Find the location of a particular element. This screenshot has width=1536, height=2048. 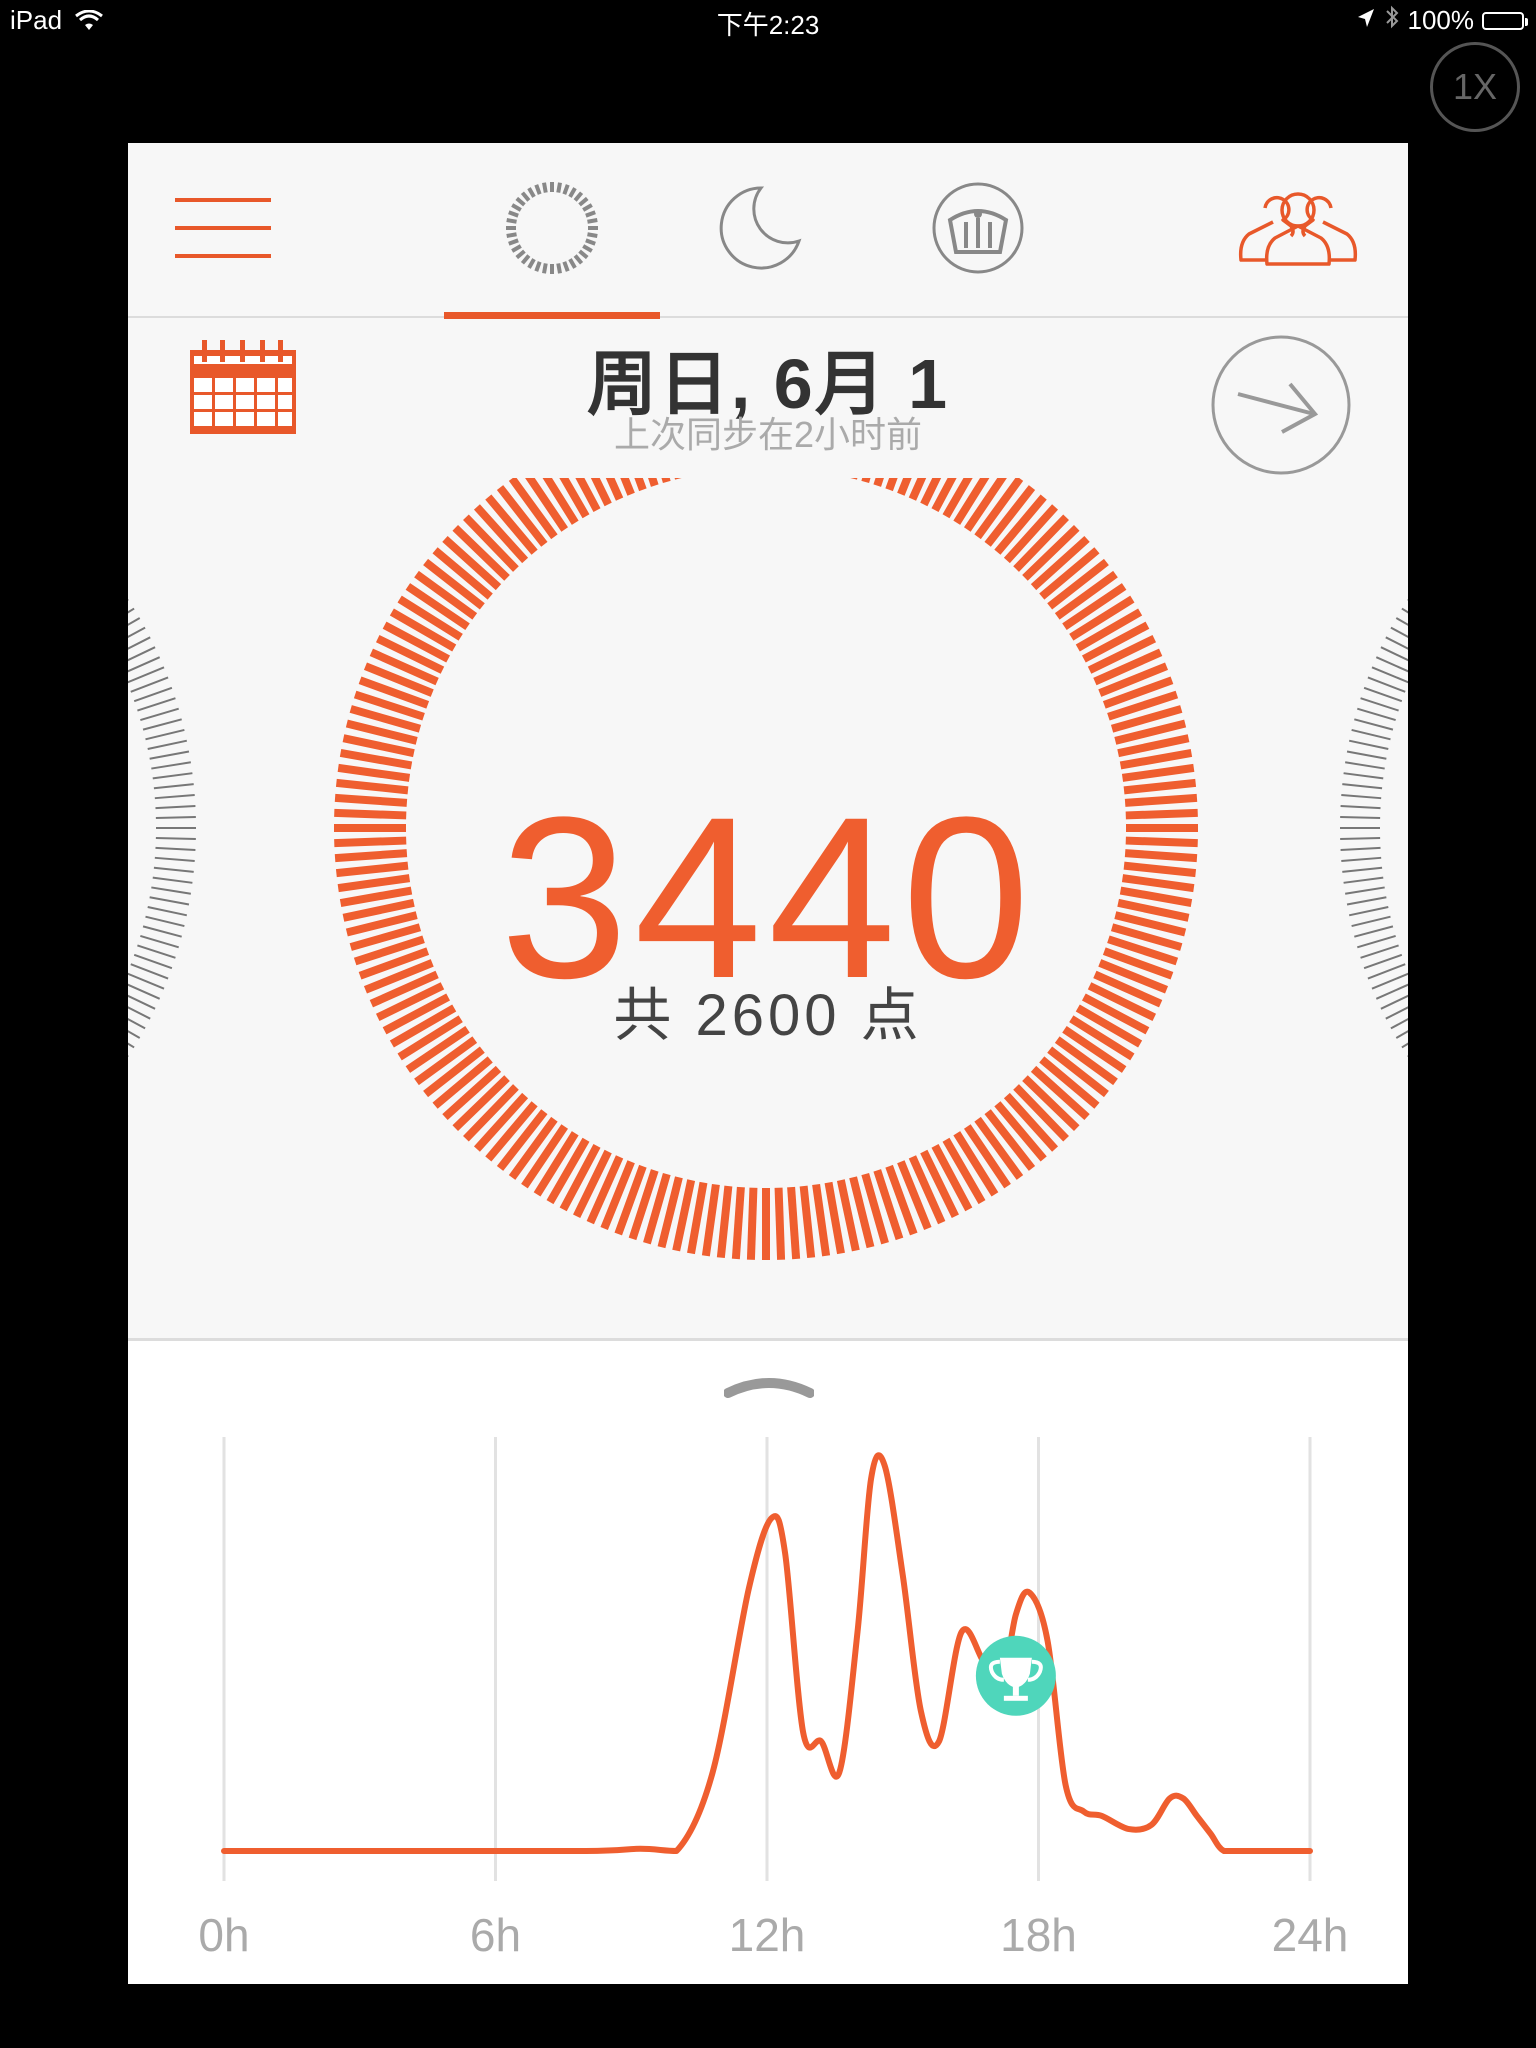

menu-button is located at coordinates (223, 230).